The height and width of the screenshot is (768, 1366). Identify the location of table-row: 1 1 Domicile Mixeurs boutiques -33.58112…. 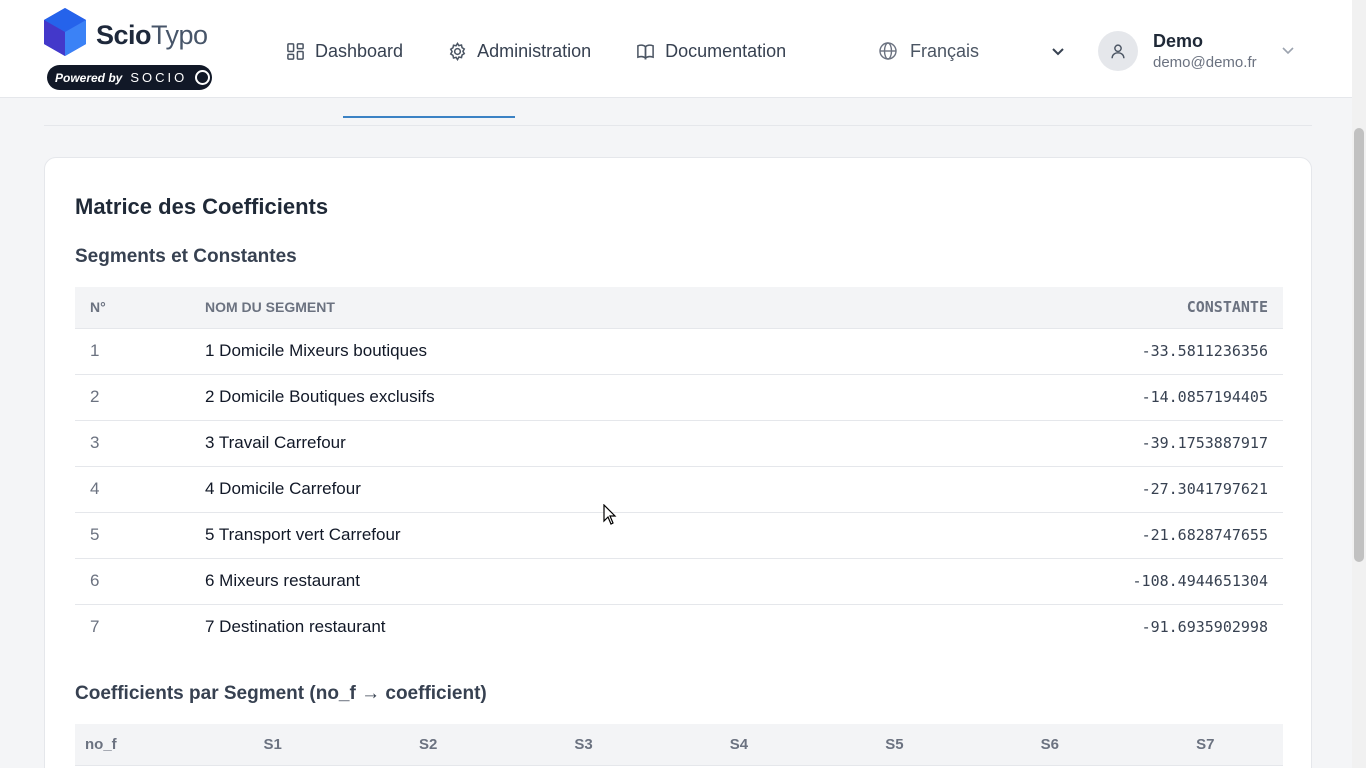
(679, 351).